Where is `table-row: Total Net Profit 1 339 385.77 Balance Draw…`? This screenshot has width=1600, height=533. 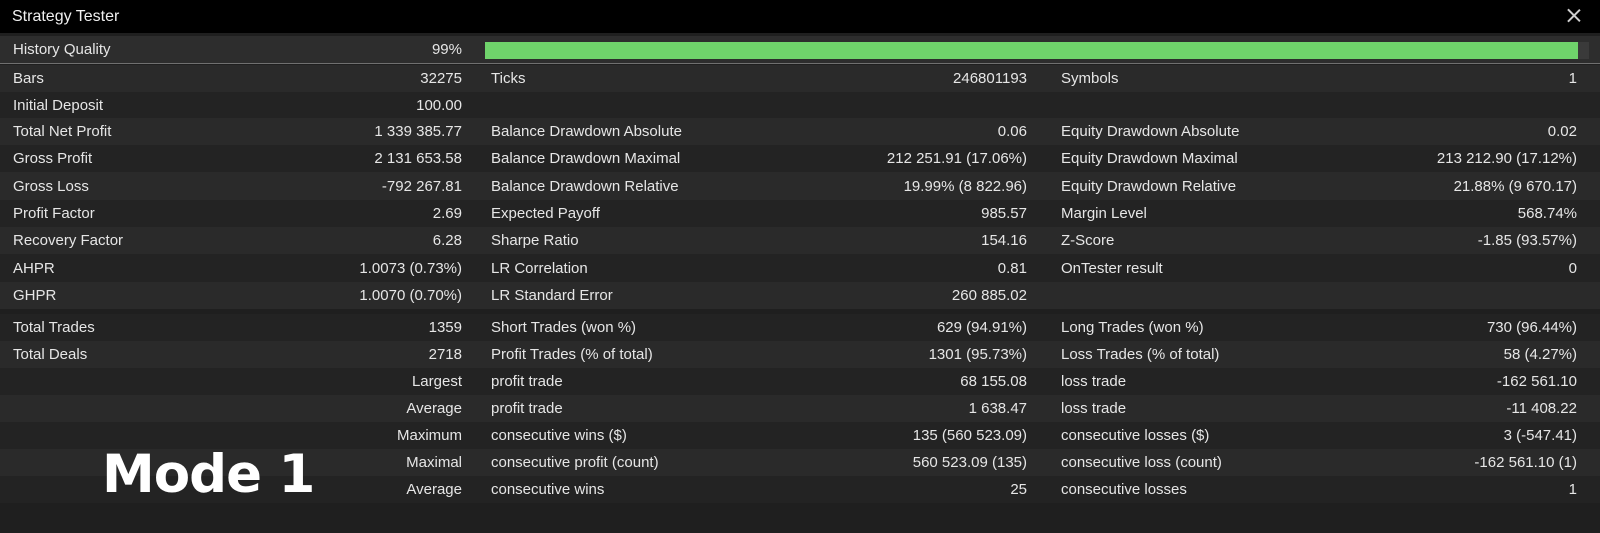 table-row: Total Net Profit 1 339 385.77 Balance Draw… is located at coordinates (800, 131).